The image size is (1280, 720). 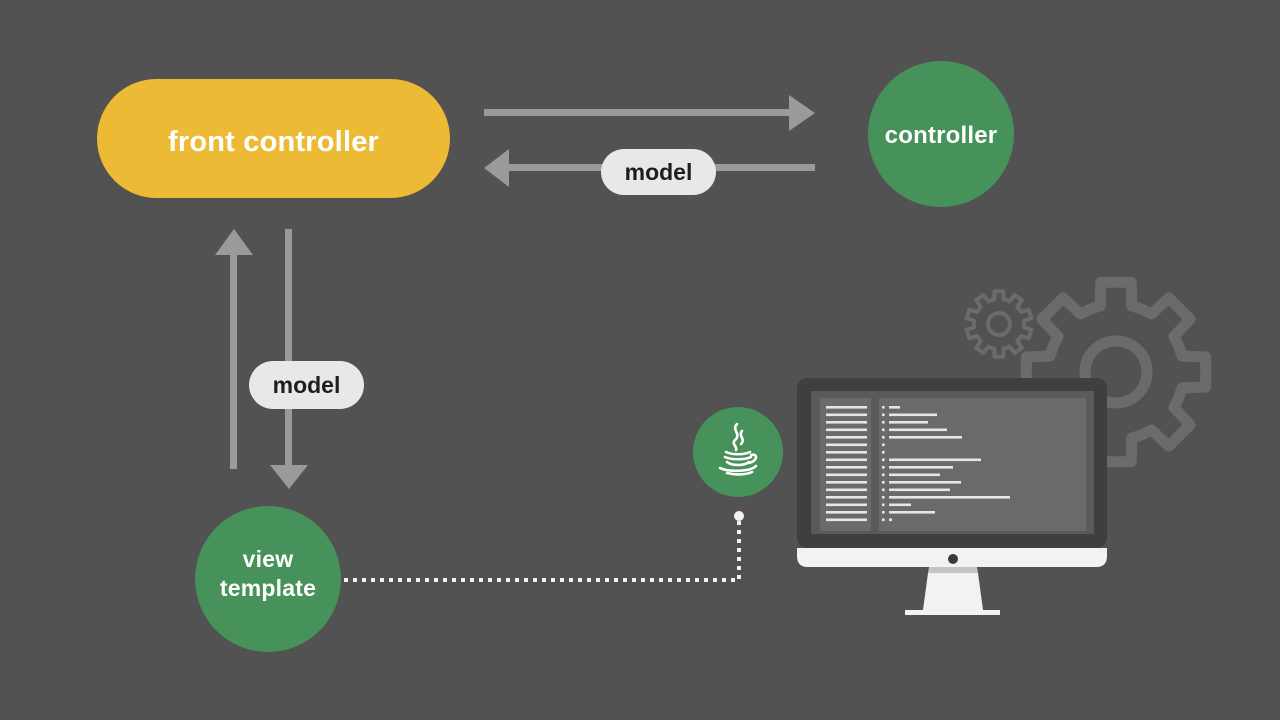 I want to click on java-node, so click(x=738, y=452).